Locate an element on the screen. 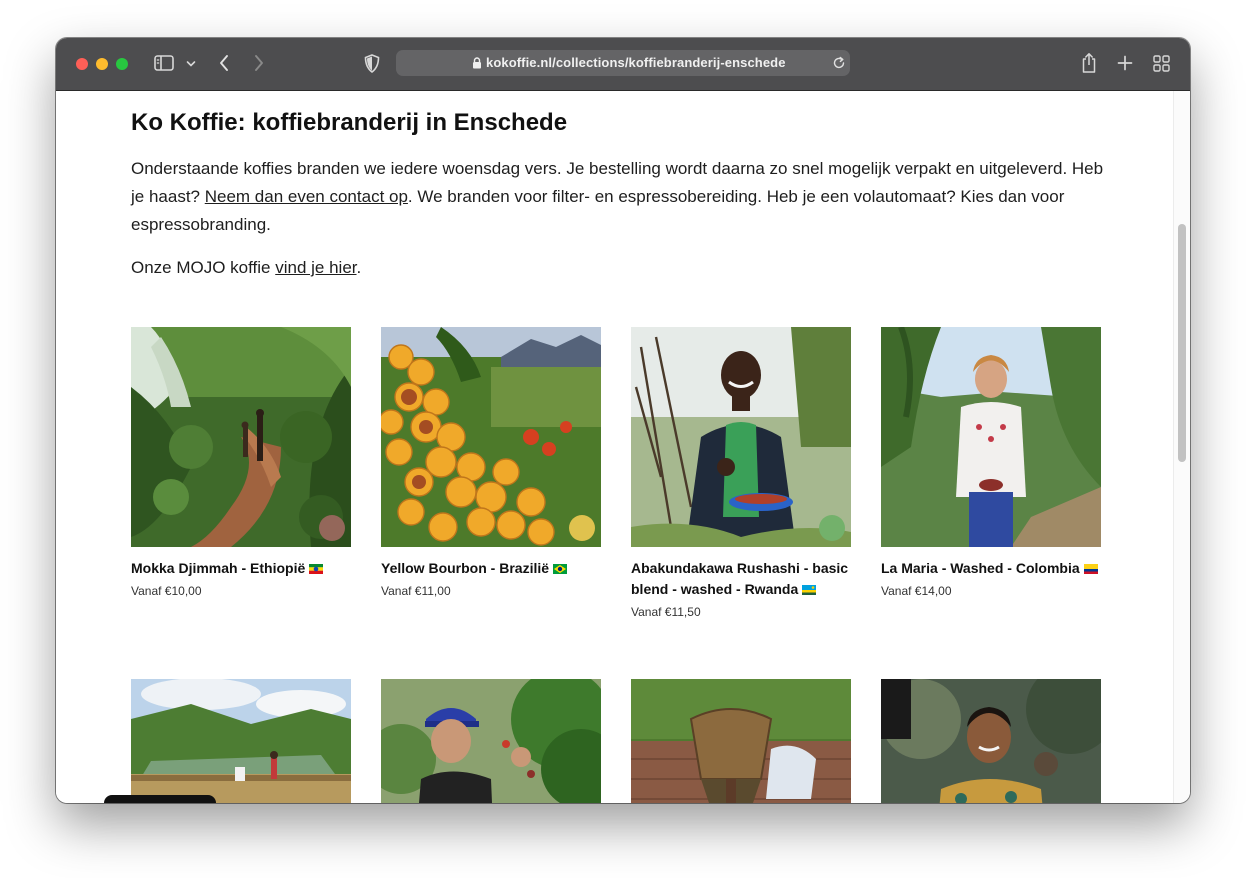  reload-icon is located at coordinates (839, 63).